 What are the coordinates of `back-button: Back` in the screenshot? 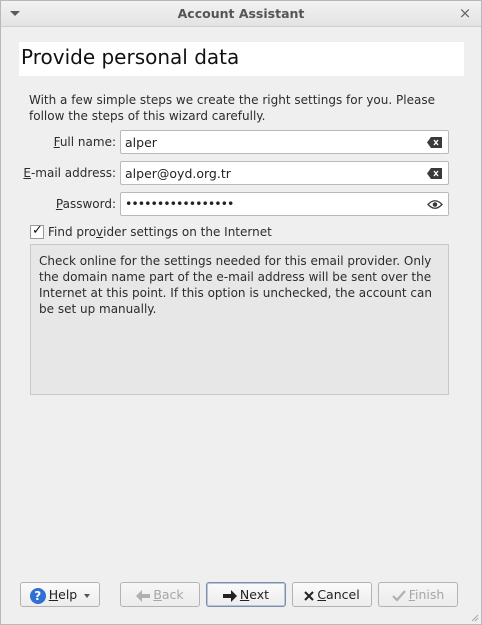 It's located at (160, 594).